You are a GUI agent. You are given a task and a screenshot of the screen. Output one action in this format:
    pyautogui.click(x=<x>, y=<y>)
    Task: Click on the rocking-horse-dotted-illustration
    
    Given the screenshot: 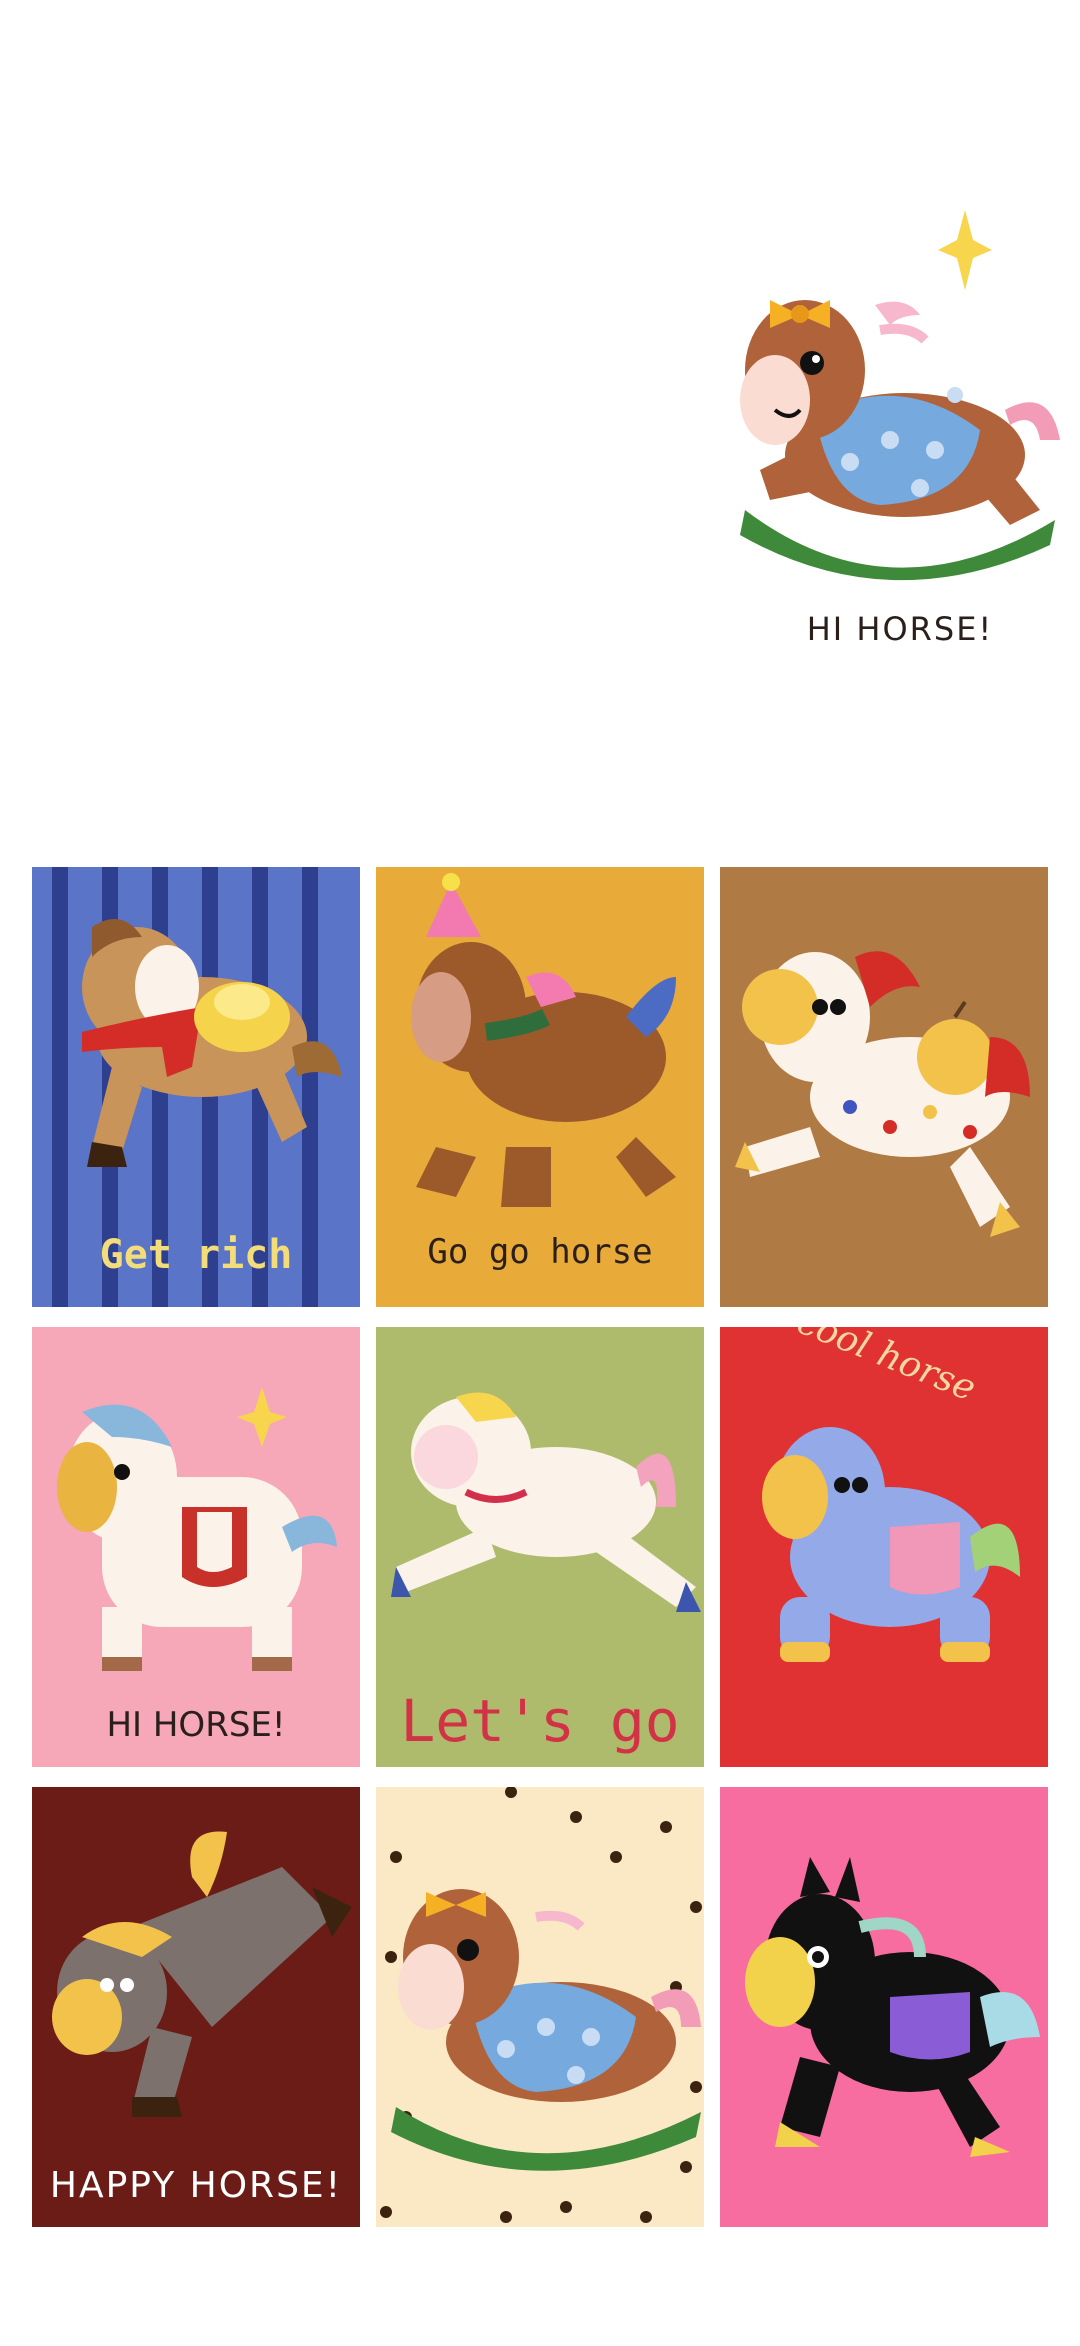 What is the action you would take?
    pyautogui.click(x=541, y=2005)
    